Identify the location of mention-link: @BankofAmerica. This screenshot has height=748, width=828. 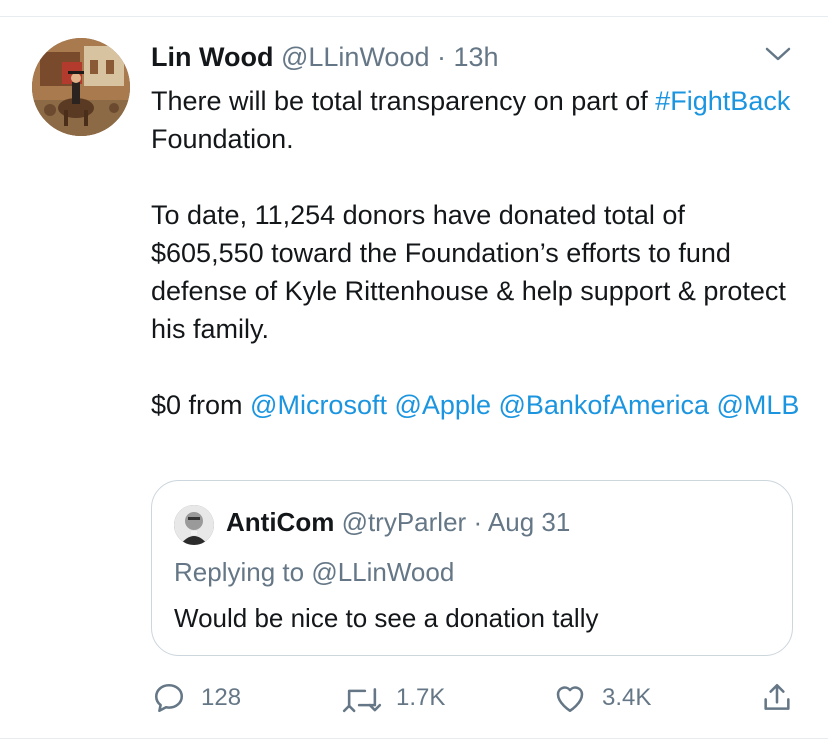
(603, 405).